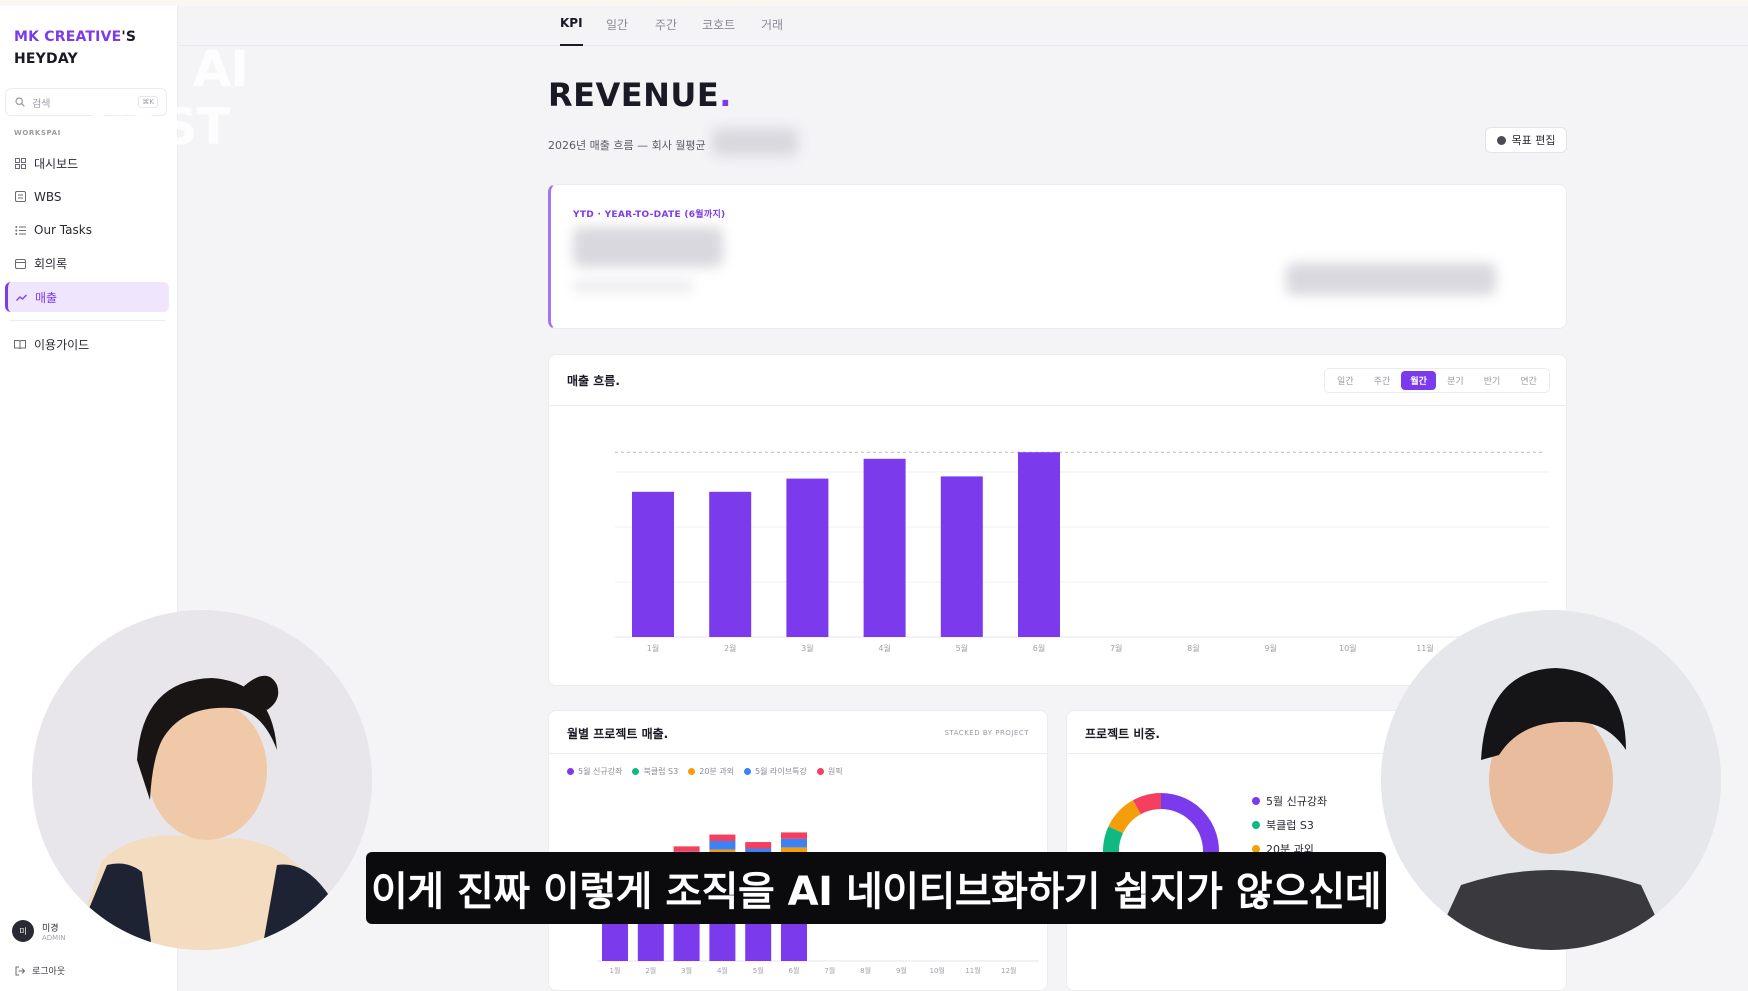  What do you see at coordinates (829, 771) in the screenshot?
I see `legend-item: 원픽` at bounding box center [829, 771].